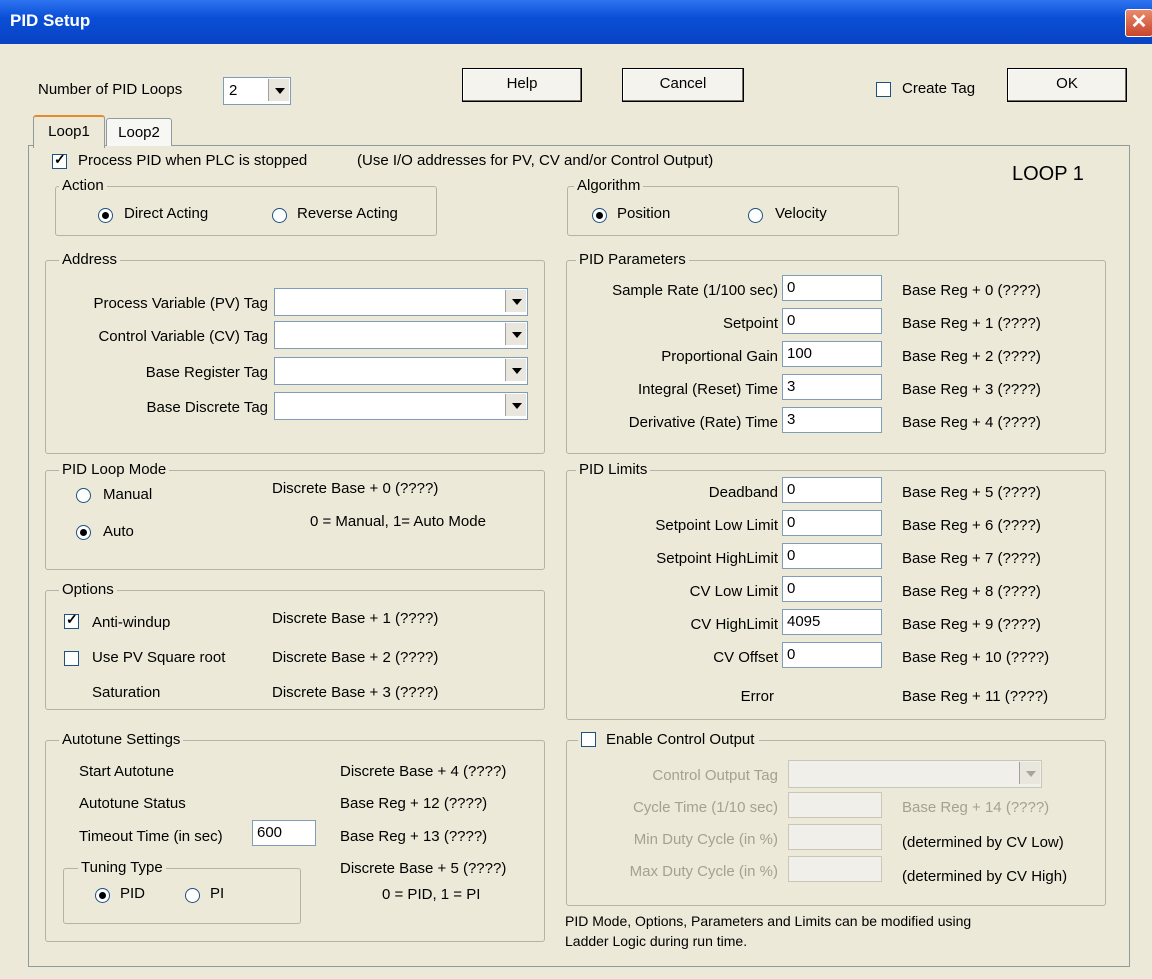 The image size is (1152, 979). I want to click on num-loops-label: Number of PID Loops, so click(110, 89).